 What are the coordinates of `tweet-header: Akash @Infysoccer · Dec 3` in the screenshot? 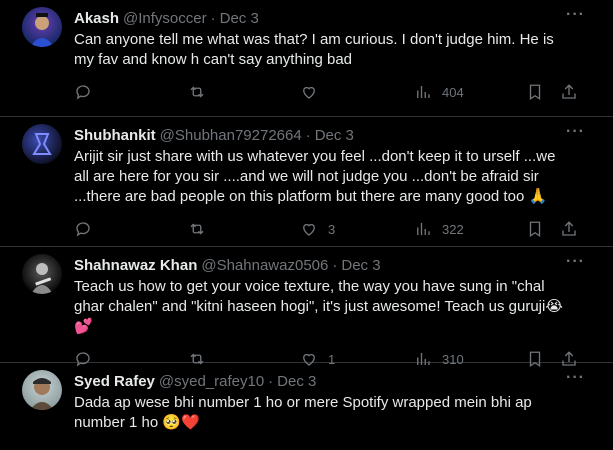 It's located at (335, 18).